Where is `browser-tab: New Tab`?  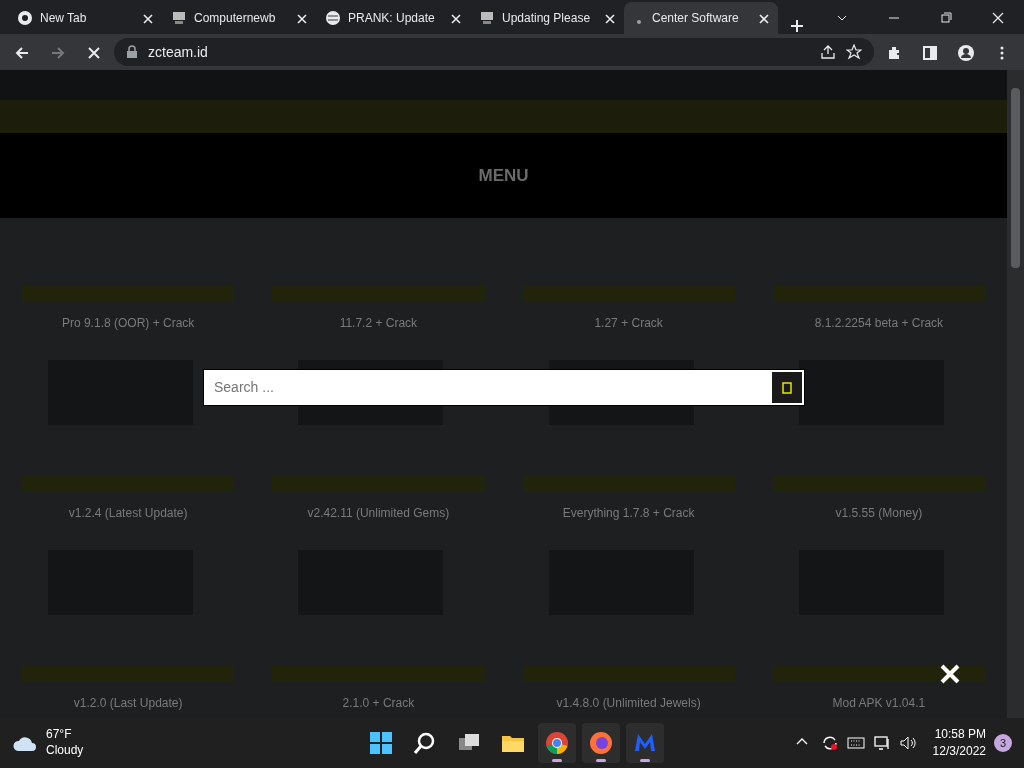 browser-tab: New Tab is located at coordinates (85, 18).